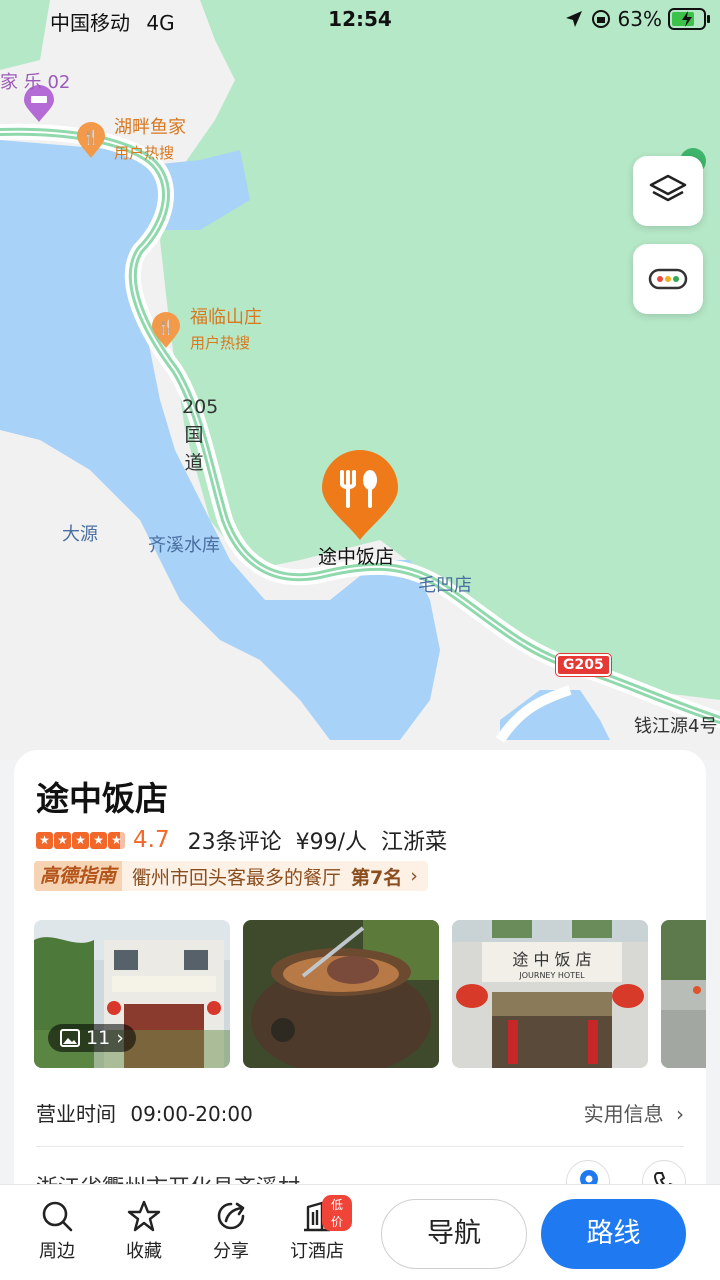  I want to click on svg-text: 途 中 饭 店, so click(551, 959).